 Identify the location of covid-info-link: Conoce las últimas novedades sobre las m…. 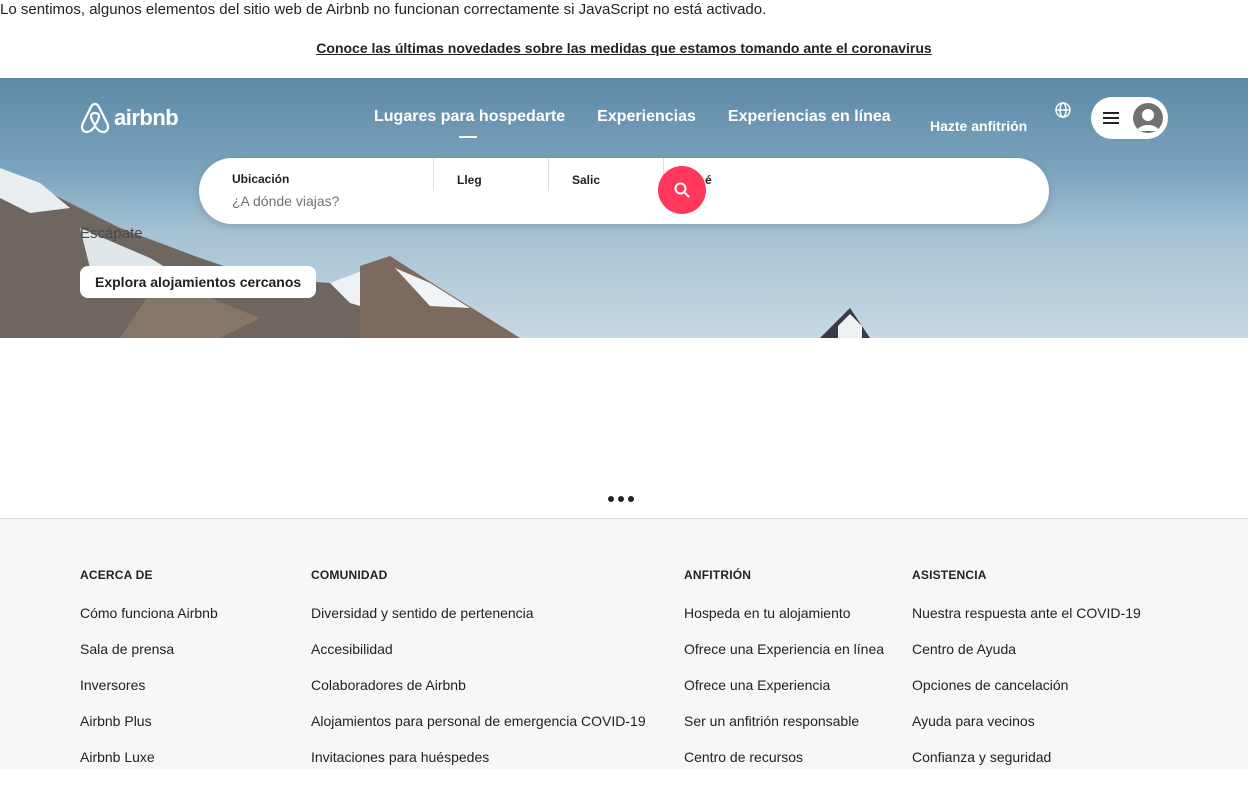
(623, 48).